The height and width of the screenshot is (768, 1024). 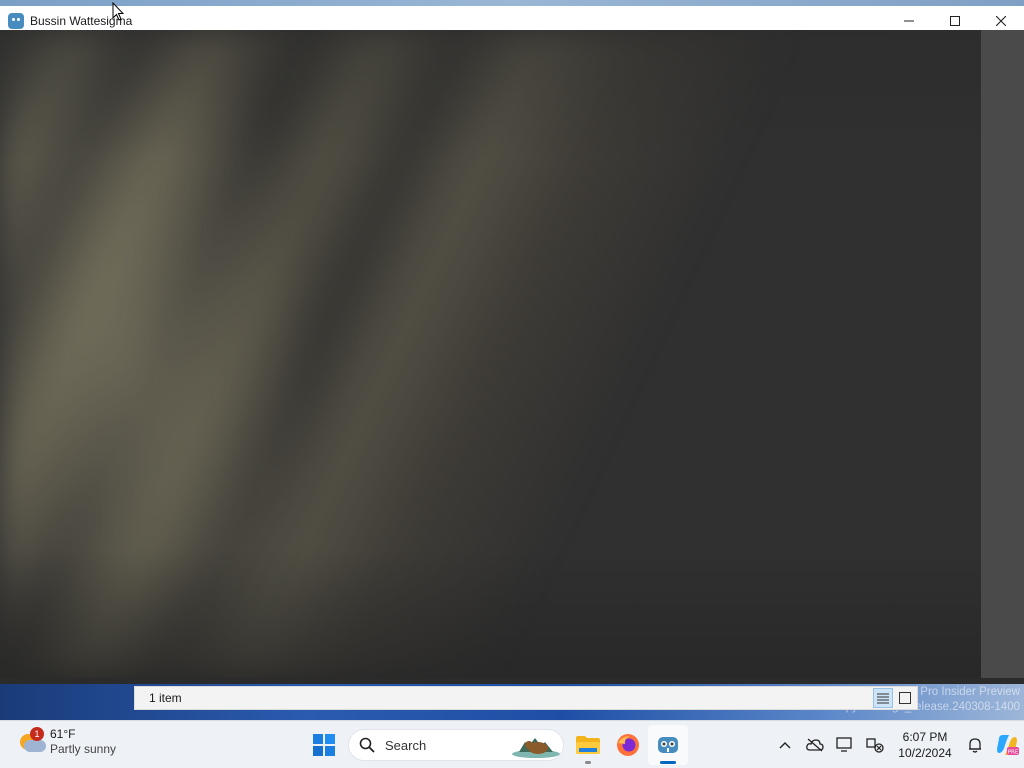 I want to click on search-box: Search, so click(x=456, y=745).